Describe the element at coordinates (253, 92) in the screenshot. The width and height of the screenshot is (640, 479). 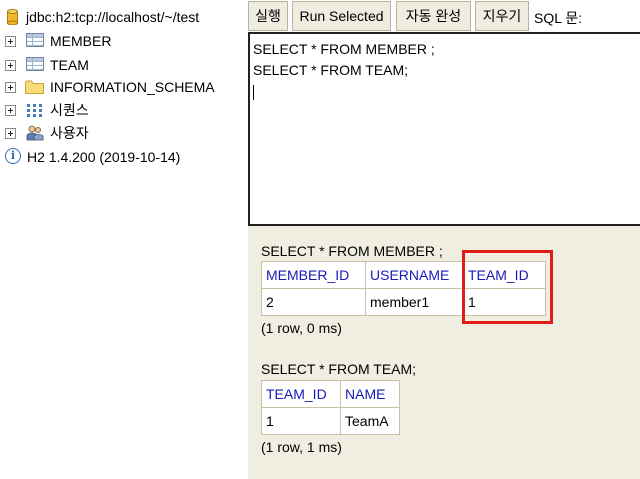
I see `text-caret` at that location.